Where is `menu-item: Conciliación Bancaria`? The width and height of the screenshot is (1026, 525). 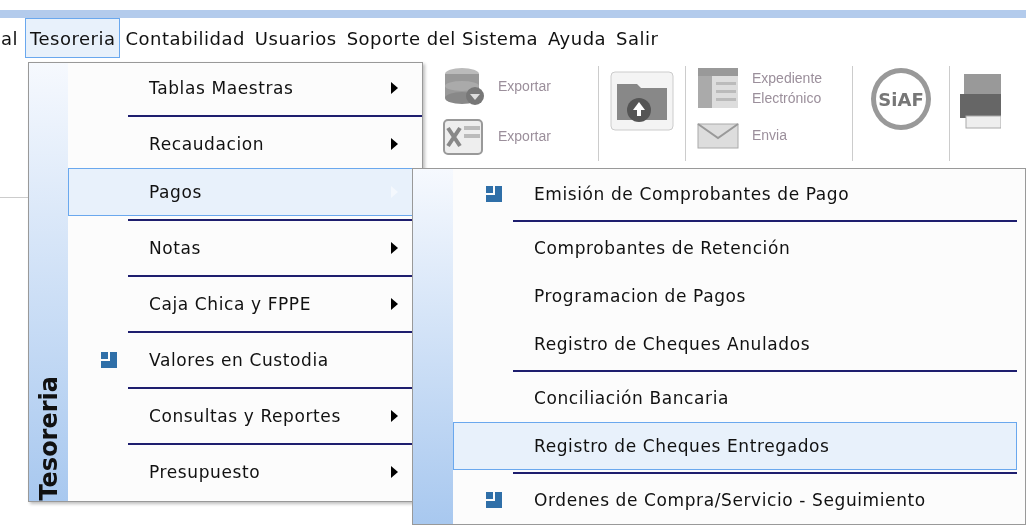
menu-item: Conciliación Bancaria is located at coordinates (735, 398).